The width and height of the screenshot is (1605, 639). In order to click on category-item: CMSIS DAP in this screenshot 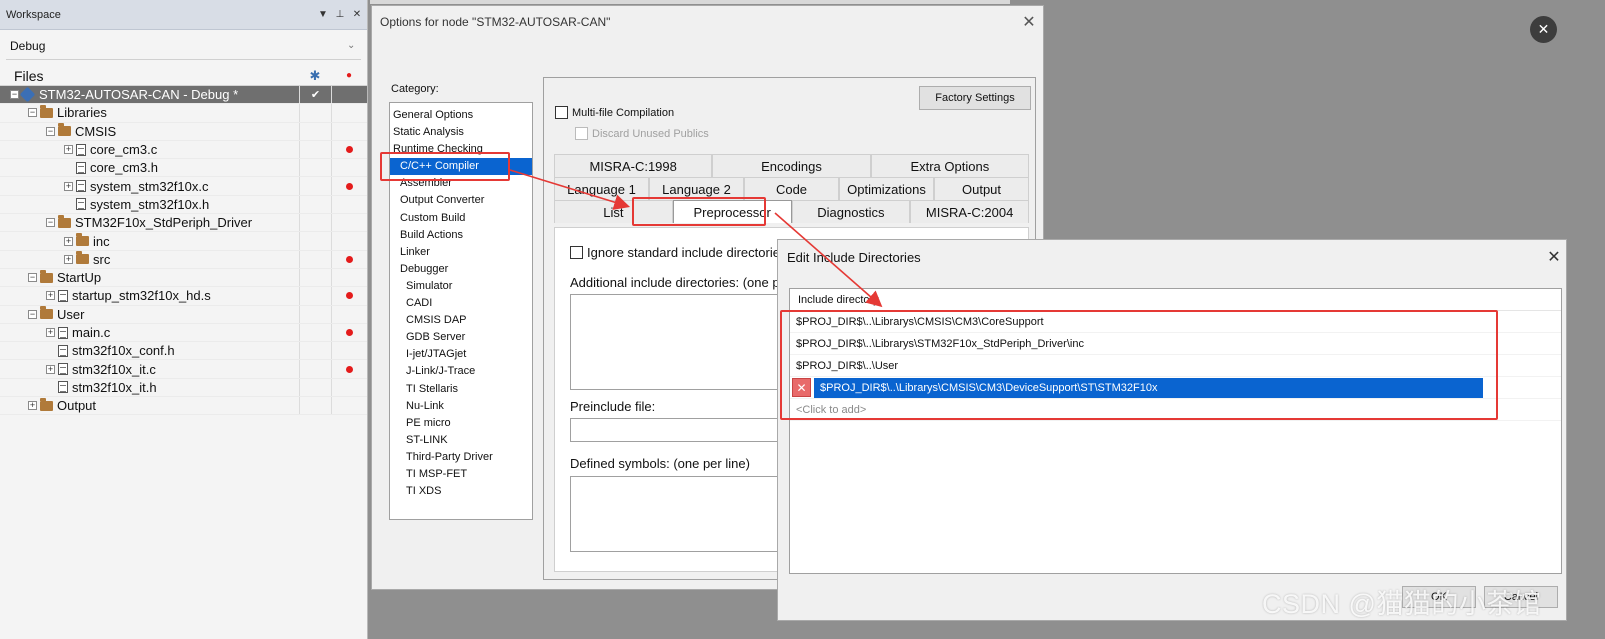, I will do `click(461, 320)`.